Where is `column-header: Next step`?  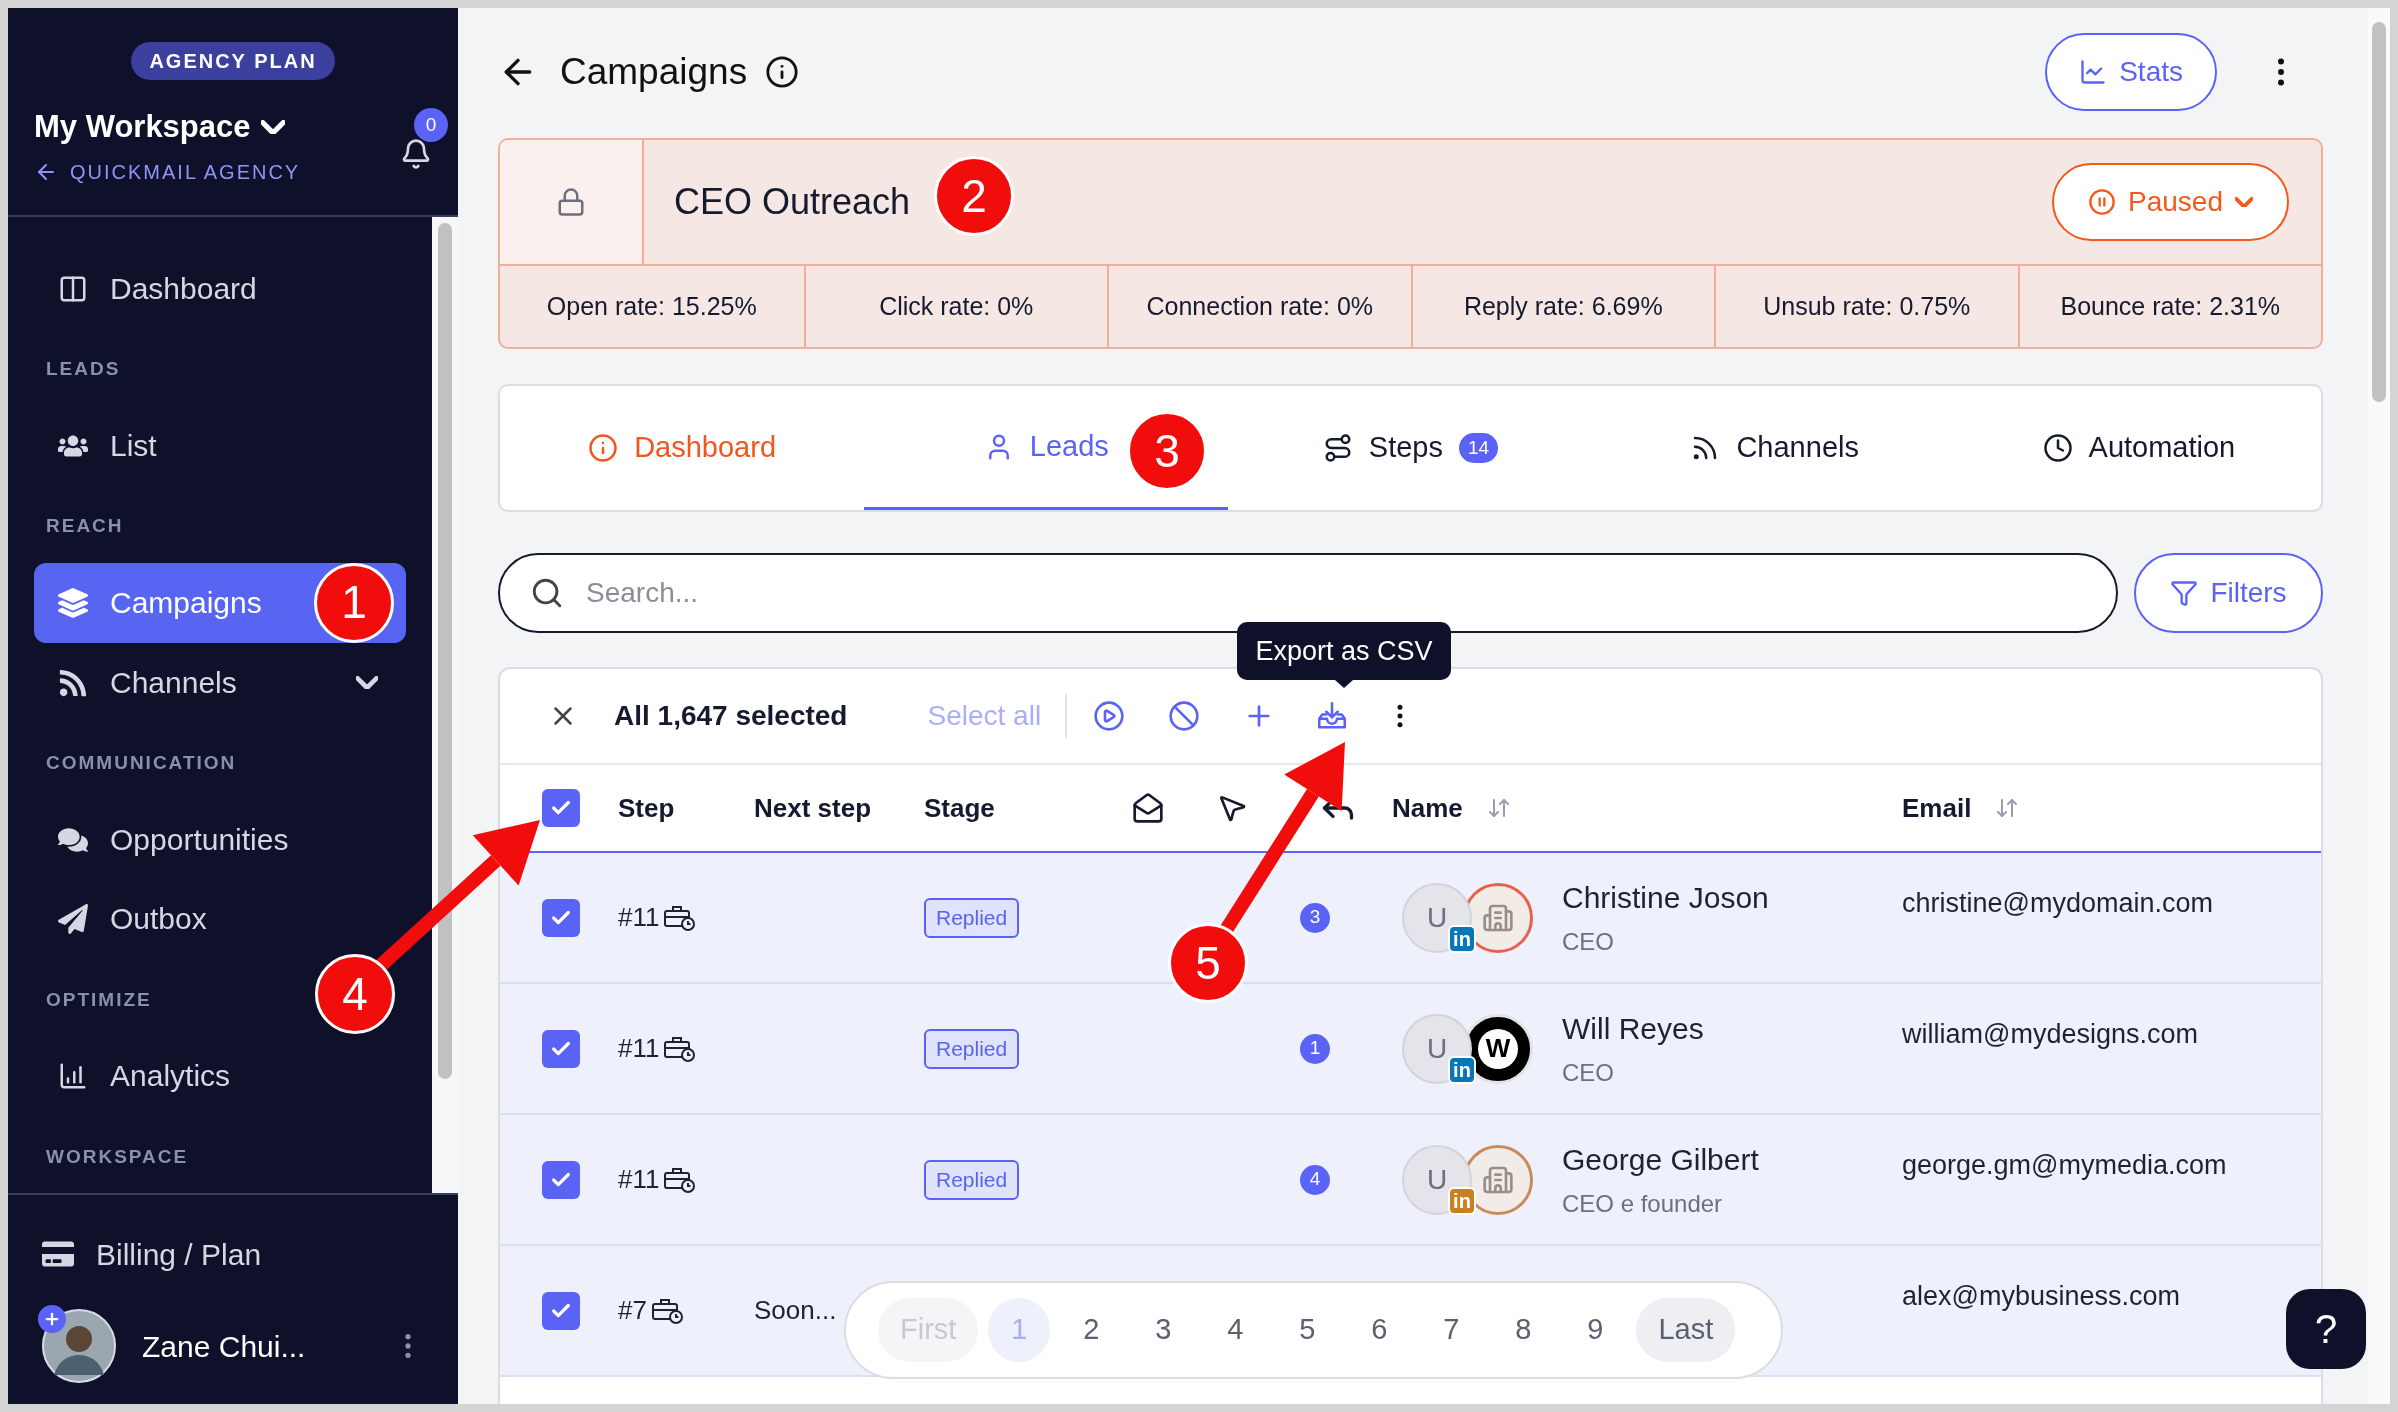
column-header: Next step is located at coordinates (813, 808).